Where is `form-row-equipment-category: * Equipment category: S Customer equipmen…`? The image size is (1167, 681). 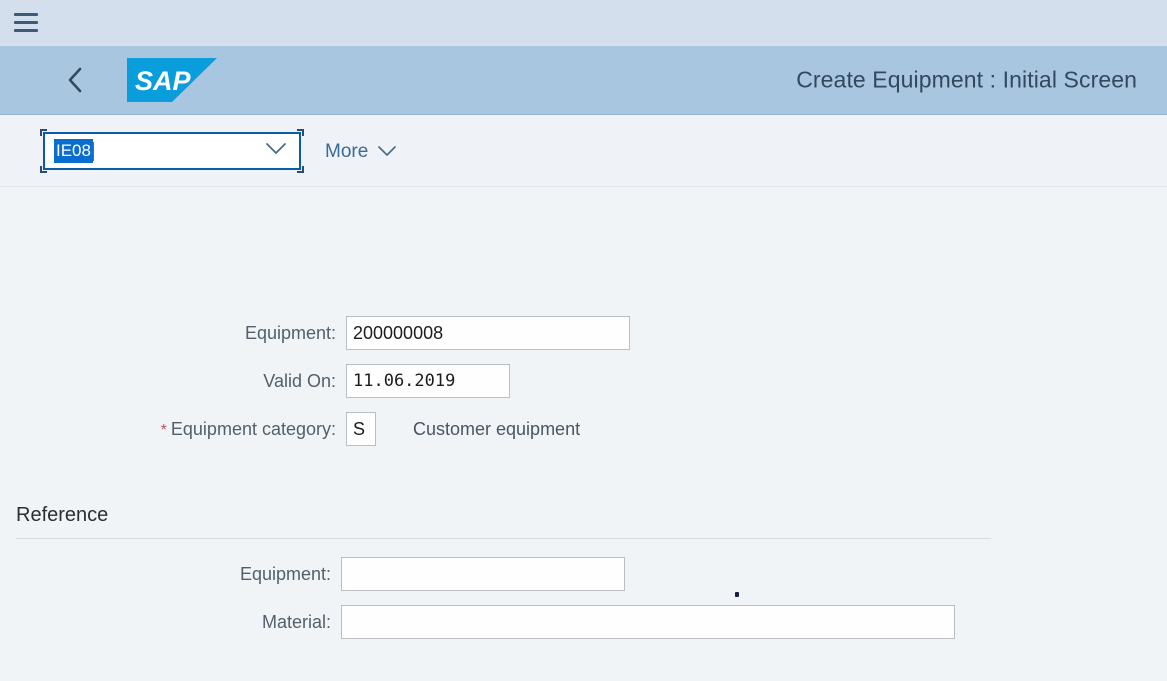
form-row-equipment-category: * Equipment category: S Customer equipmen… is located at coordinates (380, 429).